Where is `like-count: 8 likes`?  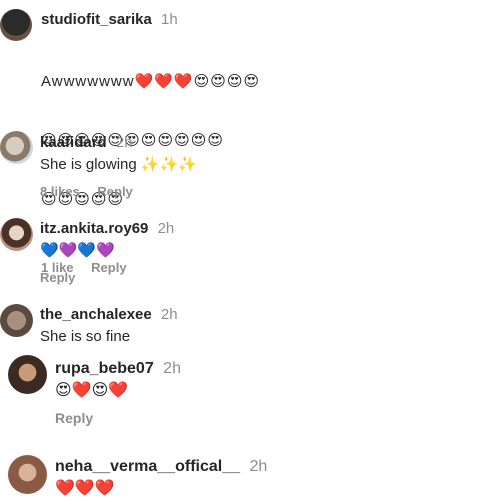 like-count: 8 likes is located at coordinates (60, 191).